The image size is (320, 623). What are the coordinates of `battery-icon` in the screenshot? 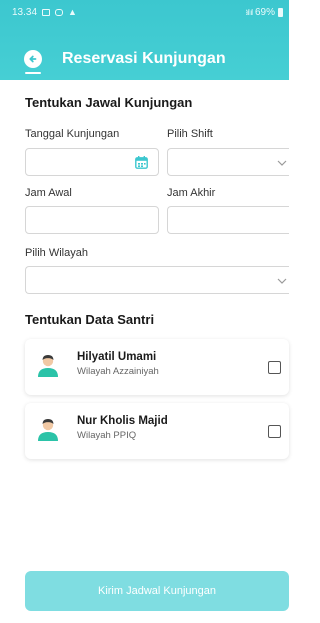 It's located at (280, 12).